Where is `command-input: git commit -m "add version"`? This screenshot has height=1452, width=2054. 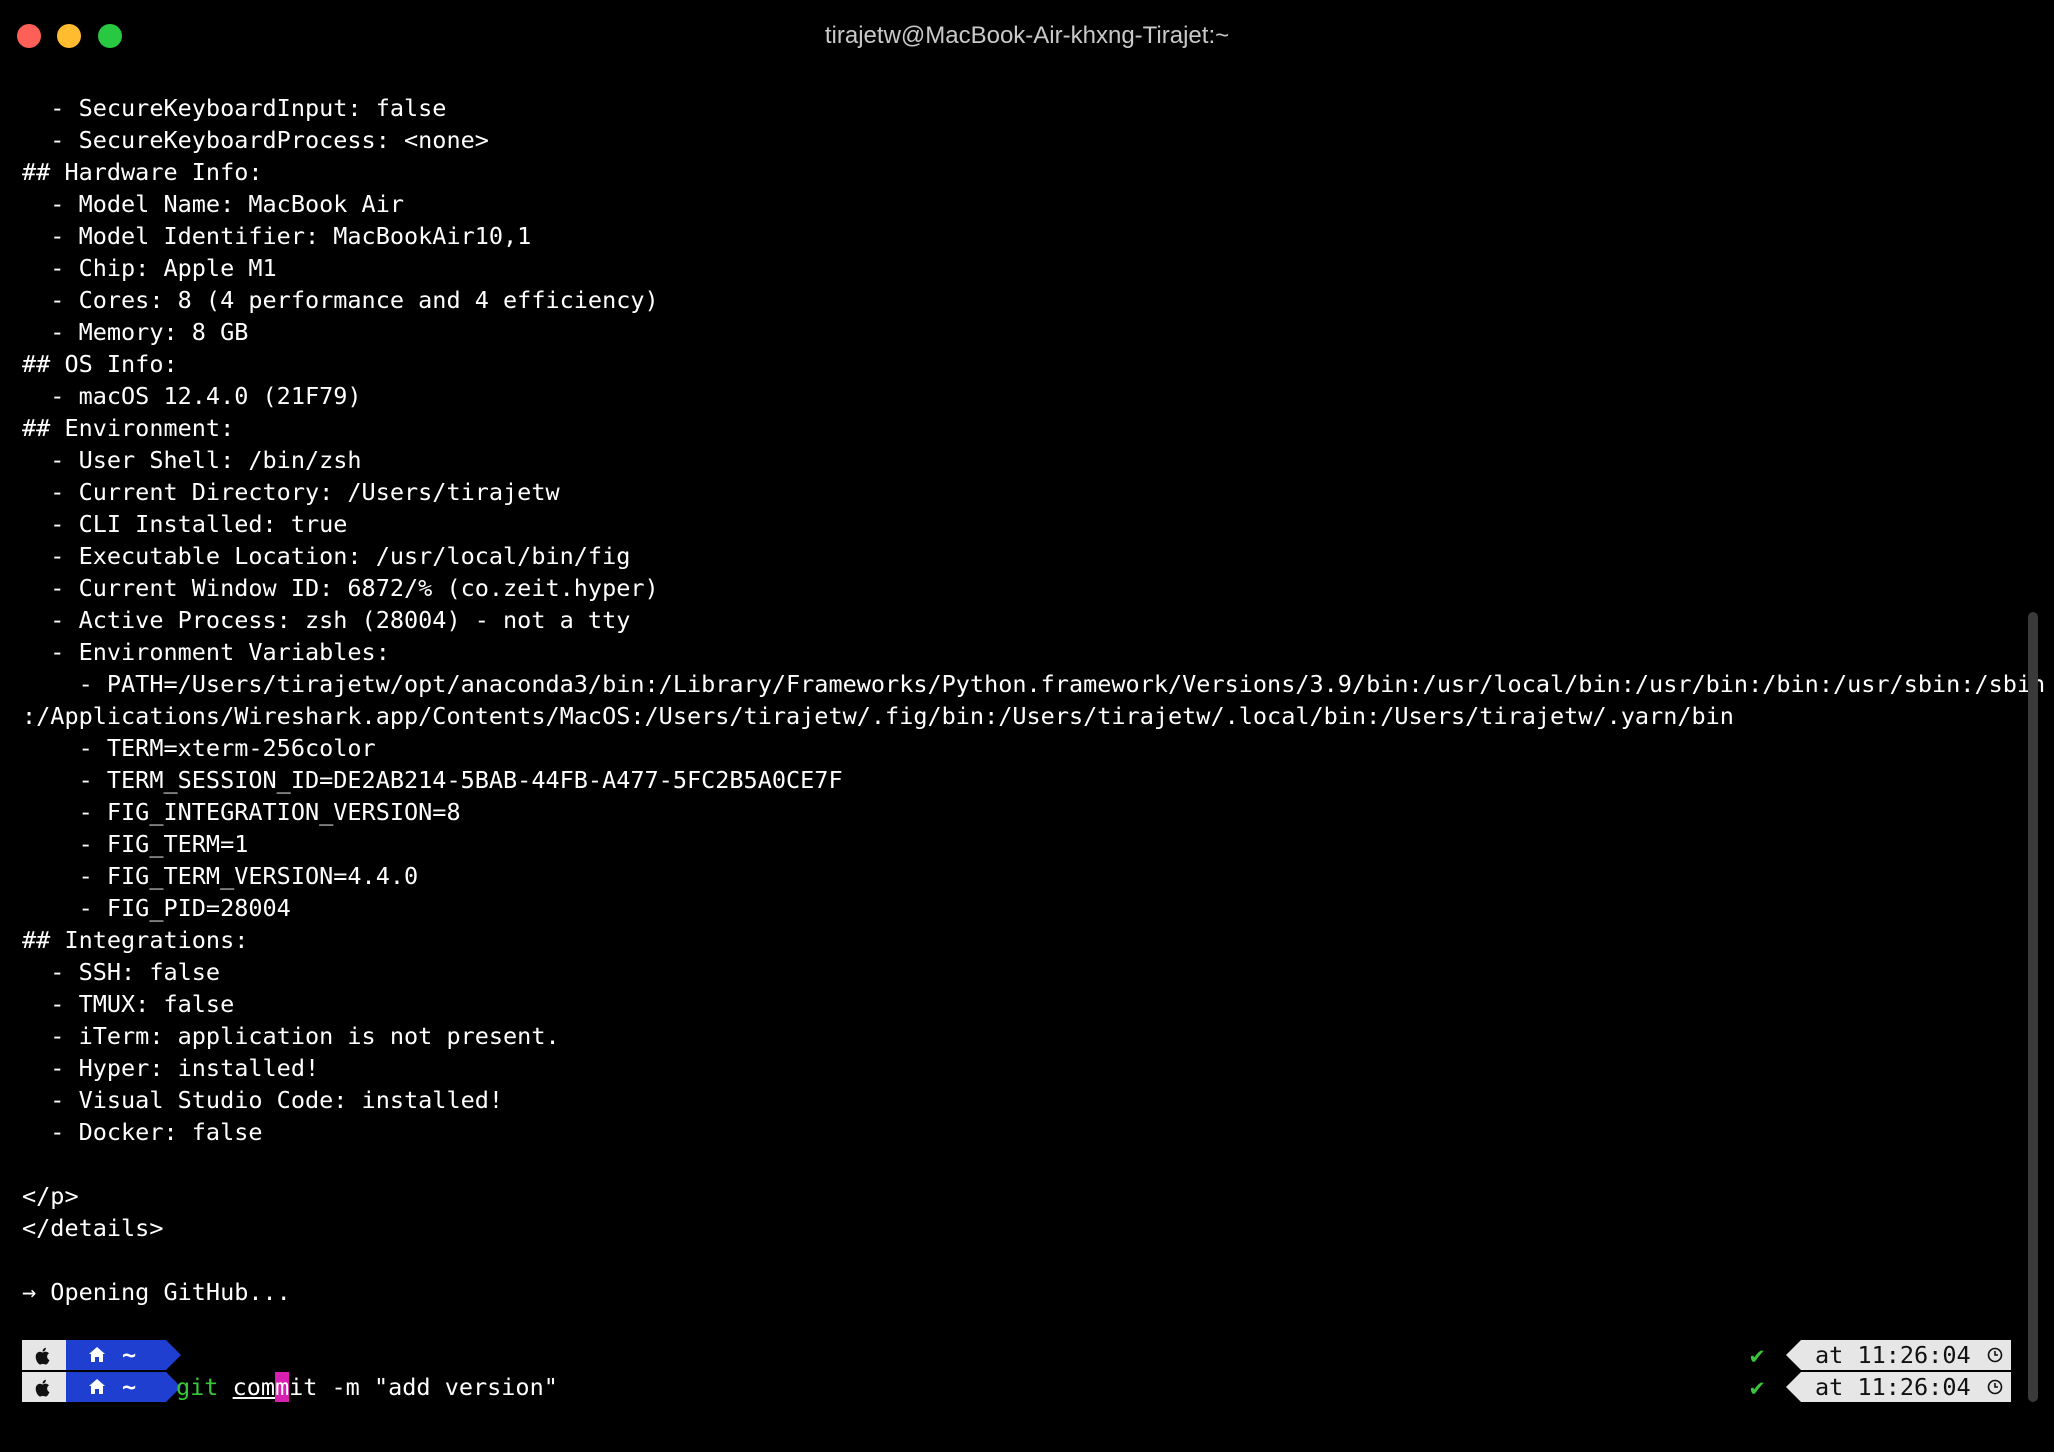 command-input: git commit -m "add version" is located at coordinates (367, 1387).